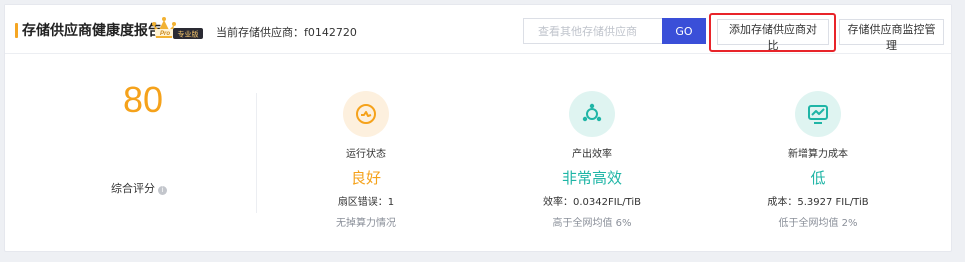 This screenshot has width=965, height=262. Describe the element at coordinates (818, 223) in the screenshot. I see `metric-sub: 低于全网均值 2%` at that location.